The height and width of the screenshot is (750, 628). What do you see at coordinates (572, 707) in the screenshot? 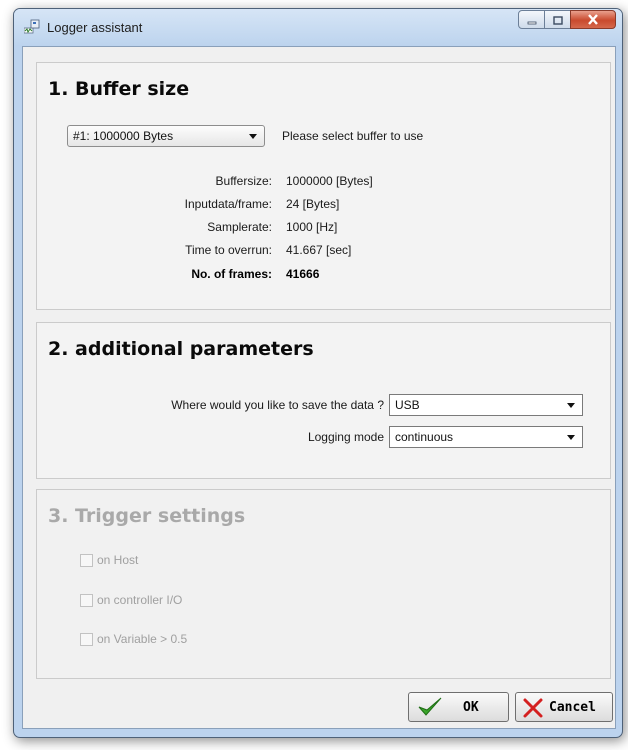
I see `cancel-label: Cancel` at bounding box center [572, 707].